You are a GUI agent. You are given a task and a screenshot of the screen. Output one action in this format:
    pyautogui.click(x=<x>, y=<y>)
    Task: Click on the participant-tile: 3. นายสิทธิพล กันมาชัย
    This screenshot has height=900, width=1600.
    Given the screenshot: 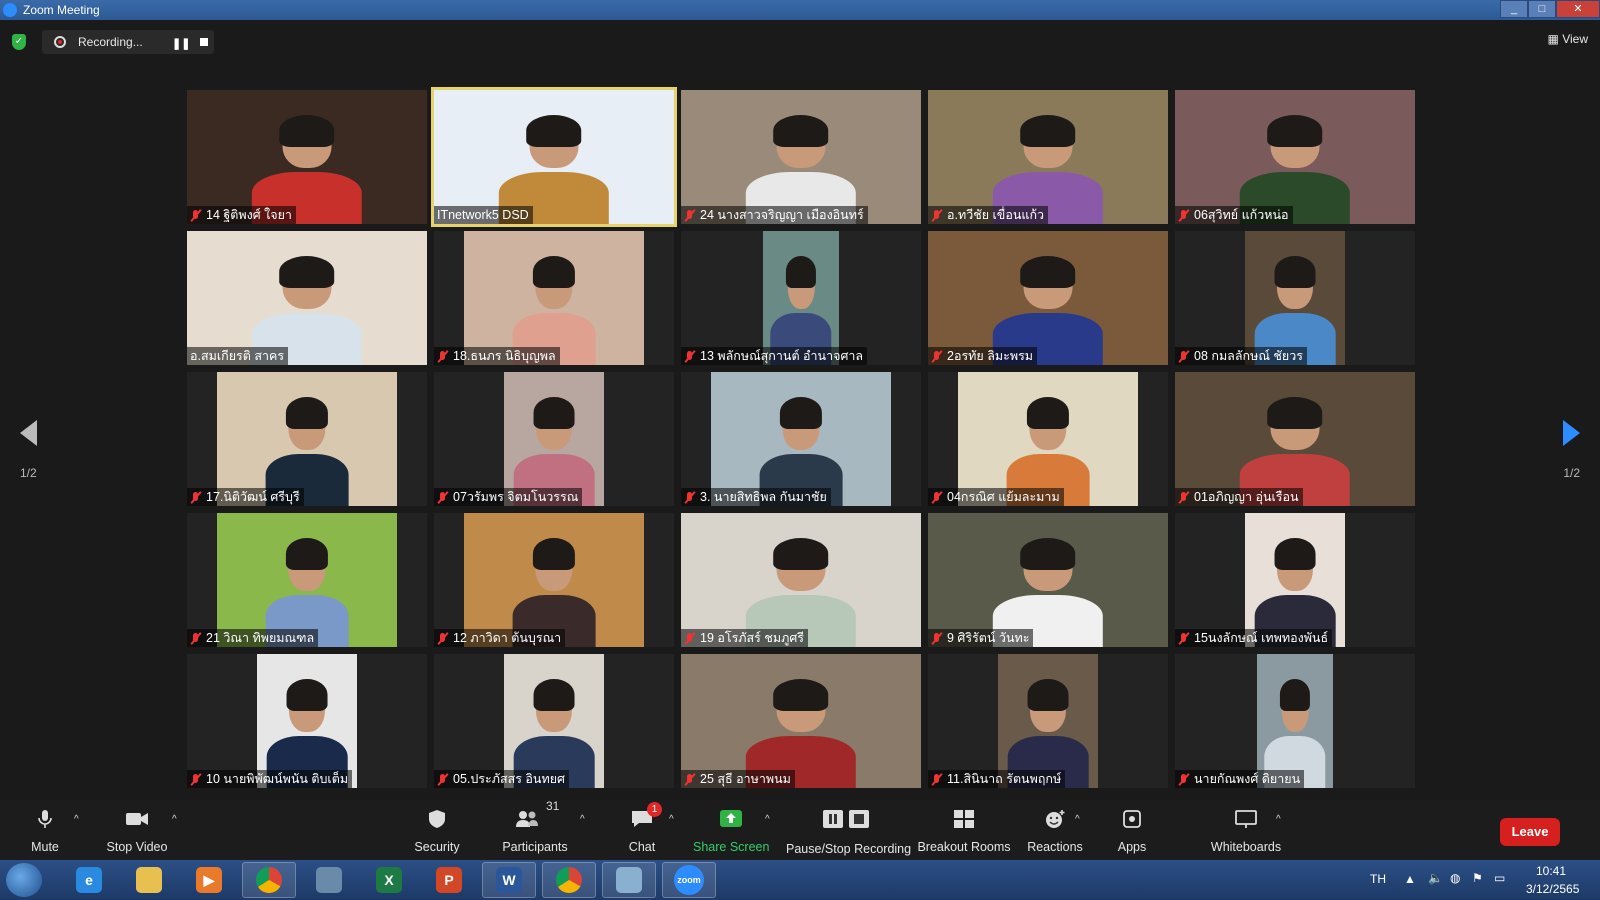 What is the action you would take?
    pyautogui.click(x=801, y=439)
    